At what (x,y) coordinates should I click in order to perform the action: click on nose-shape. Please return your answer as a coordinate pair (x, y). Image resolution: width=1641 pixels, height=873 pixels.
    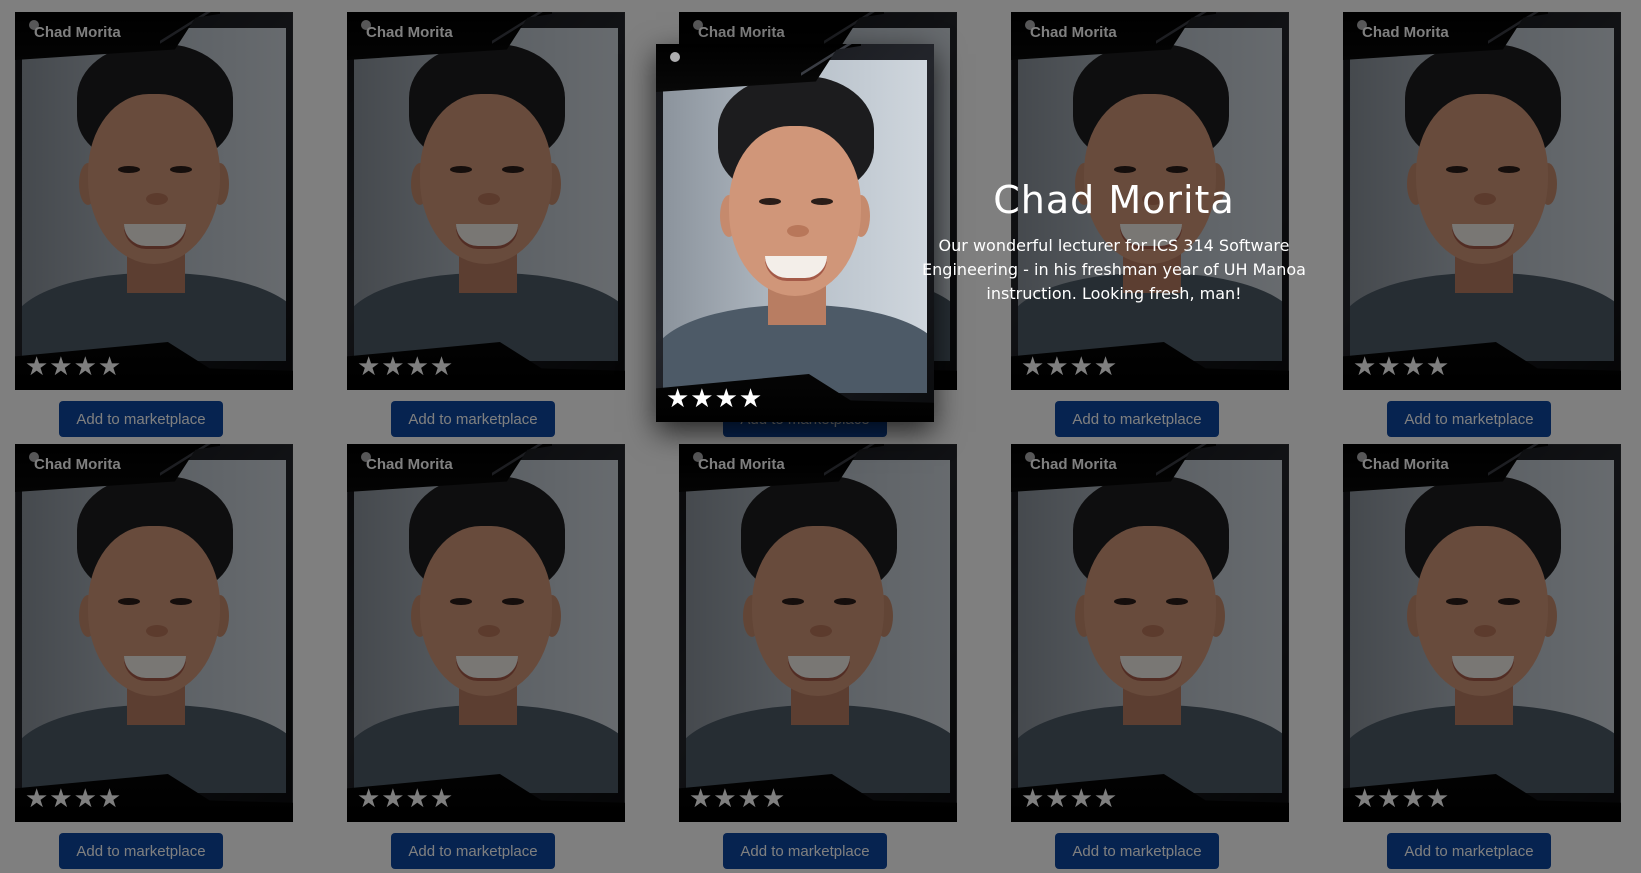
    Looking at the image, I should click on (798, 231).